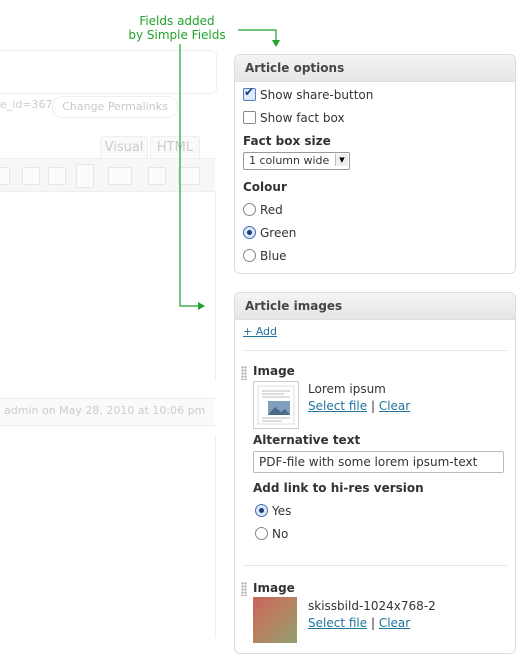 This screenshot has height=654, width=526. Describe the element at coordinates (249, 232) in the screenshot. I see `colour-green-radio` at that location.